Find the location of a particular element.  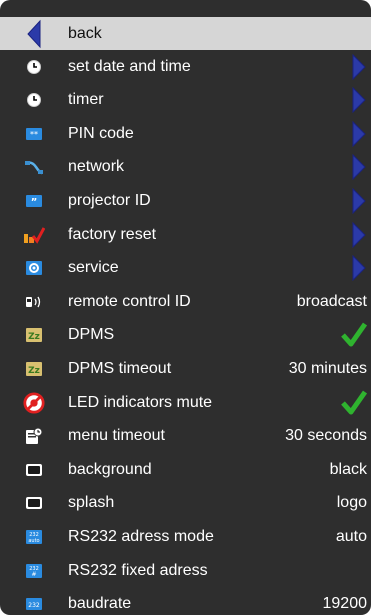

menu-item-label: PIN code is located at coordinates (101, 133).